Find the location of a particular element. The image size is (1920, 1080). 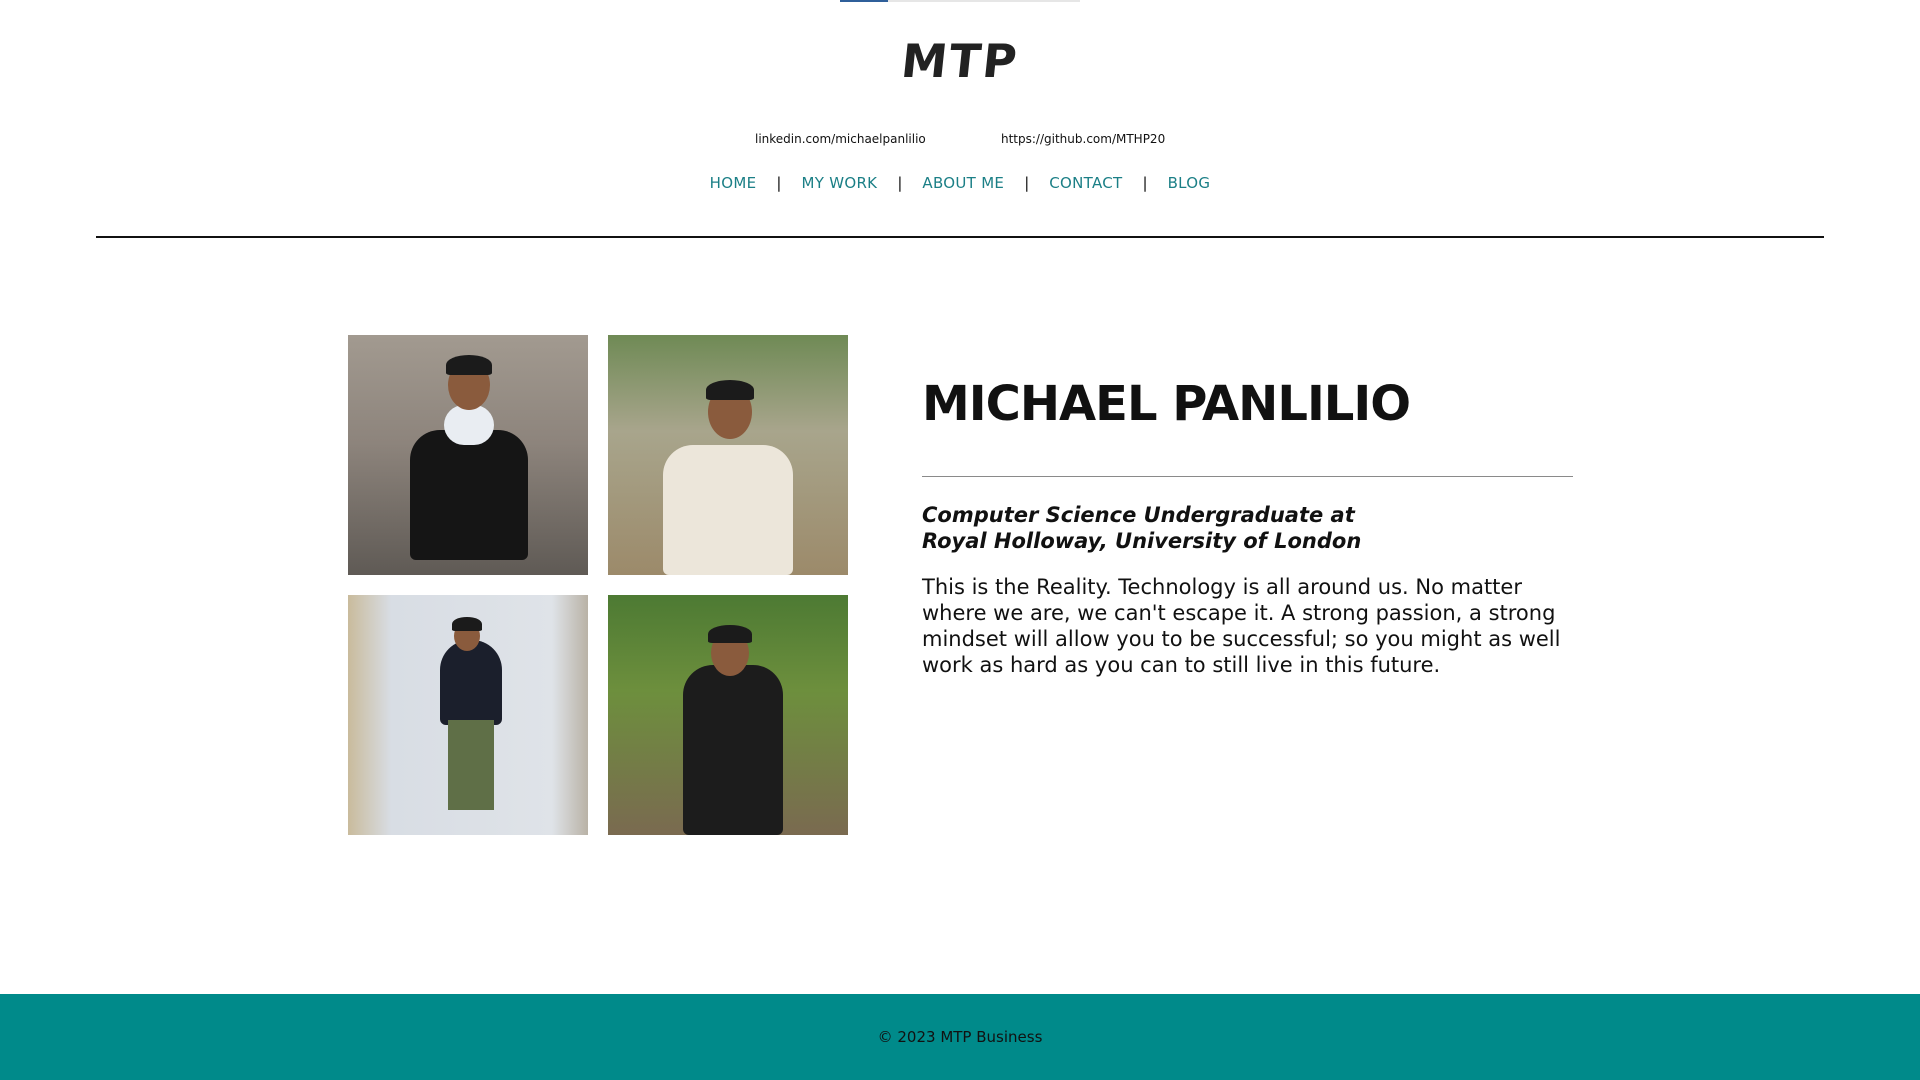

site-footer: © 2023 MTP Business is located at coordinates (960, 1037).